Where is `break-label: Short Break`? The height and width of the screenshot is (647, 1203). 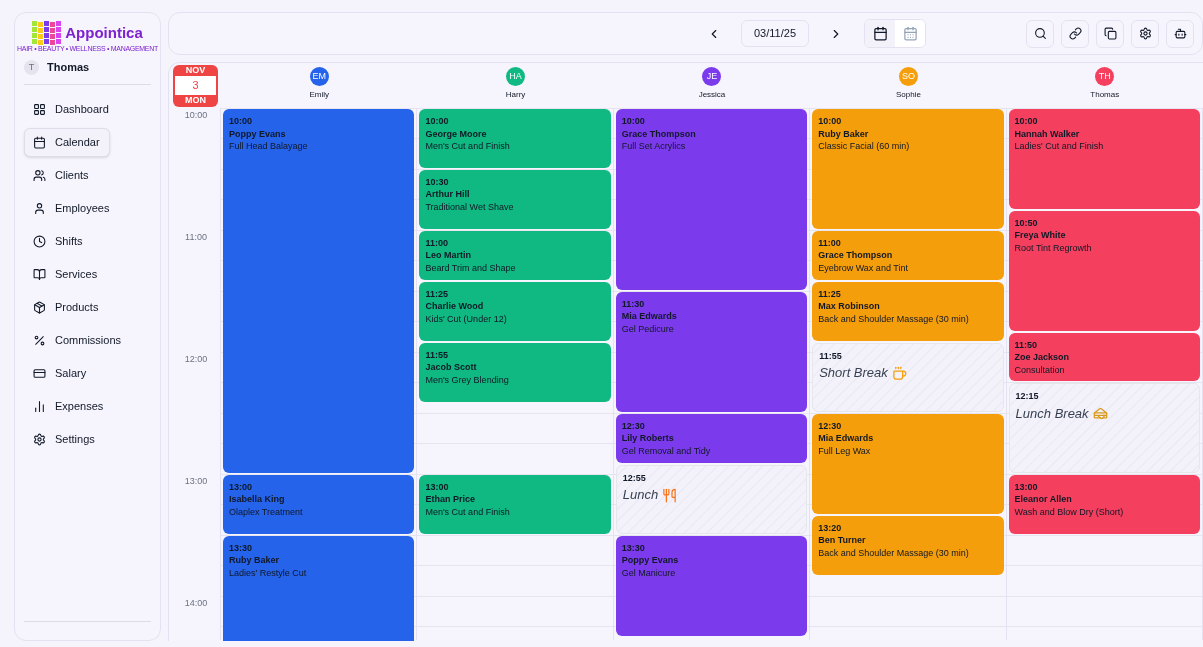 break-label: Short Break is located at coordinates (853, 373).